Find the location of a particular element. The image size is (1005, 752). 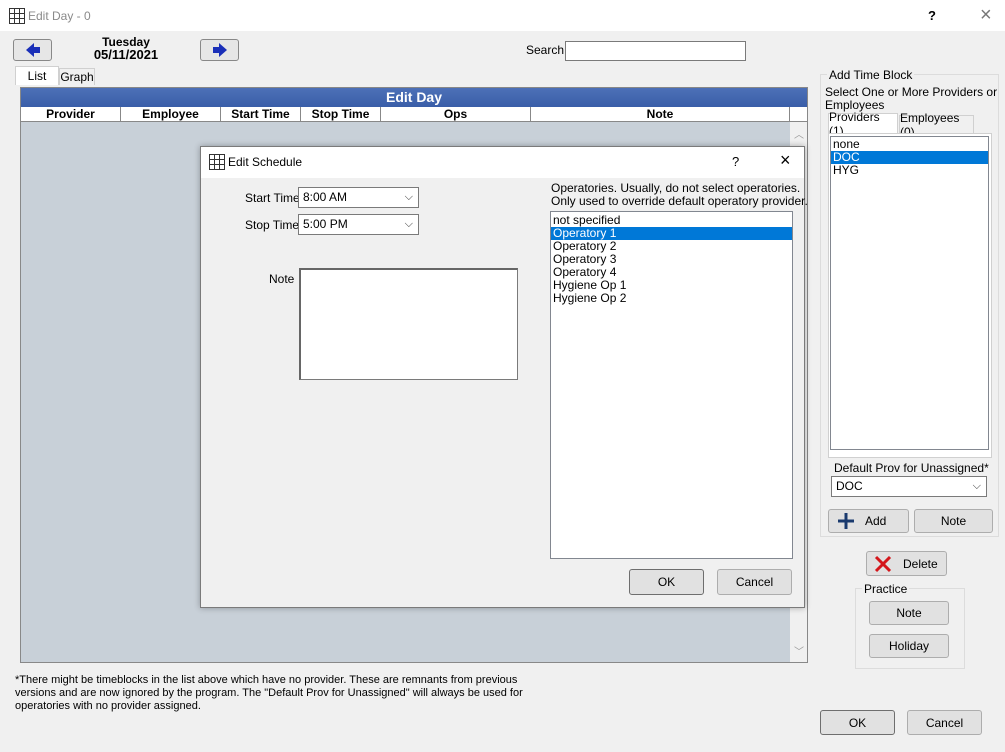

practice-title: Practice is located at coordinates (886, 589).